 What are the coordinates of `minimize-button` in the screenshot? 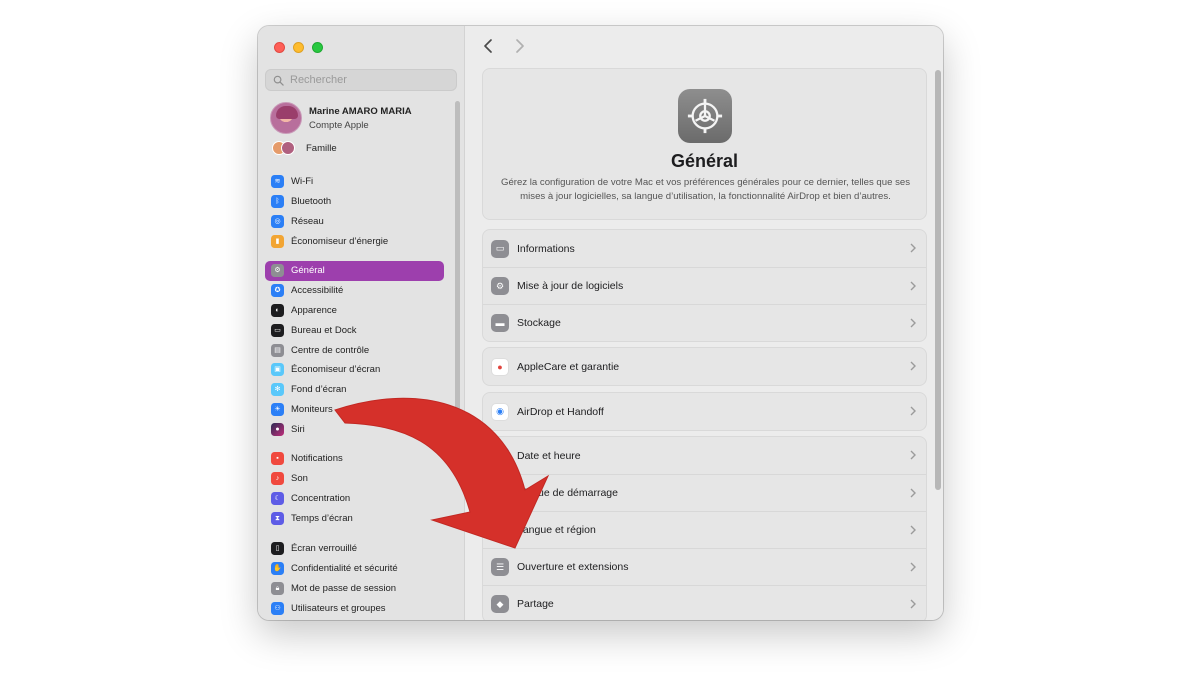 It's located at (298, 47).